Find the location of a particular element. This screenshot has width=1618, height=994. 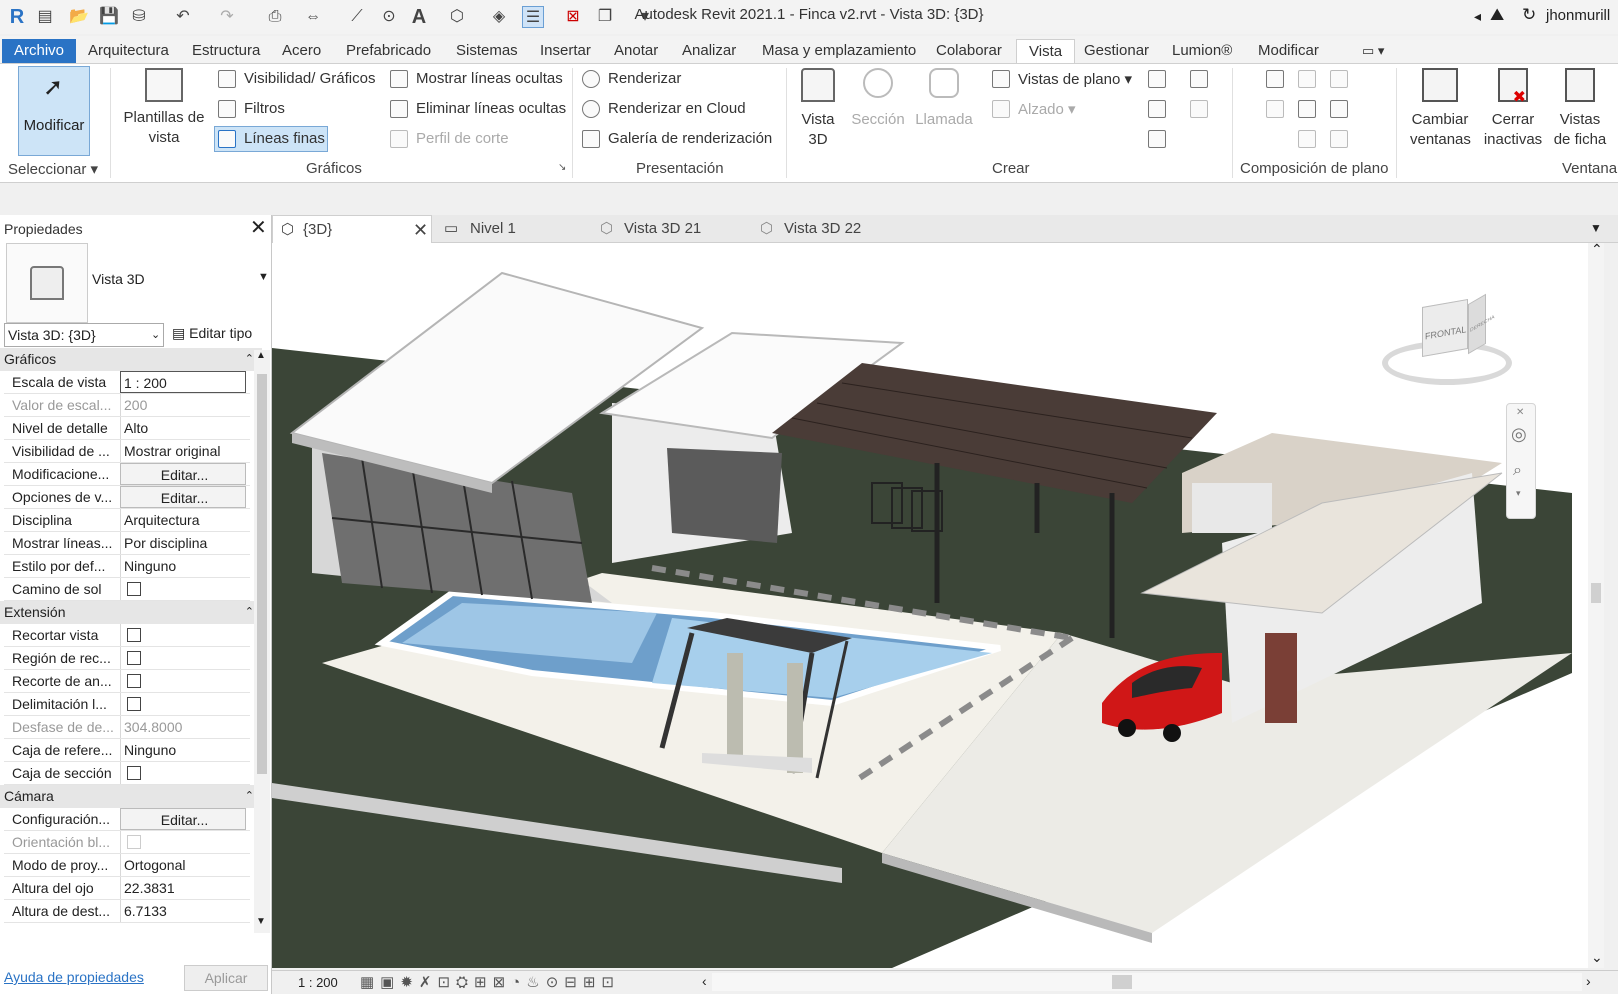

view-control-icons: ▦▣✹✗⊡⛭⊞⊠◔♨⊙⊟⊞⊡ is located at coordinates (490, 982).